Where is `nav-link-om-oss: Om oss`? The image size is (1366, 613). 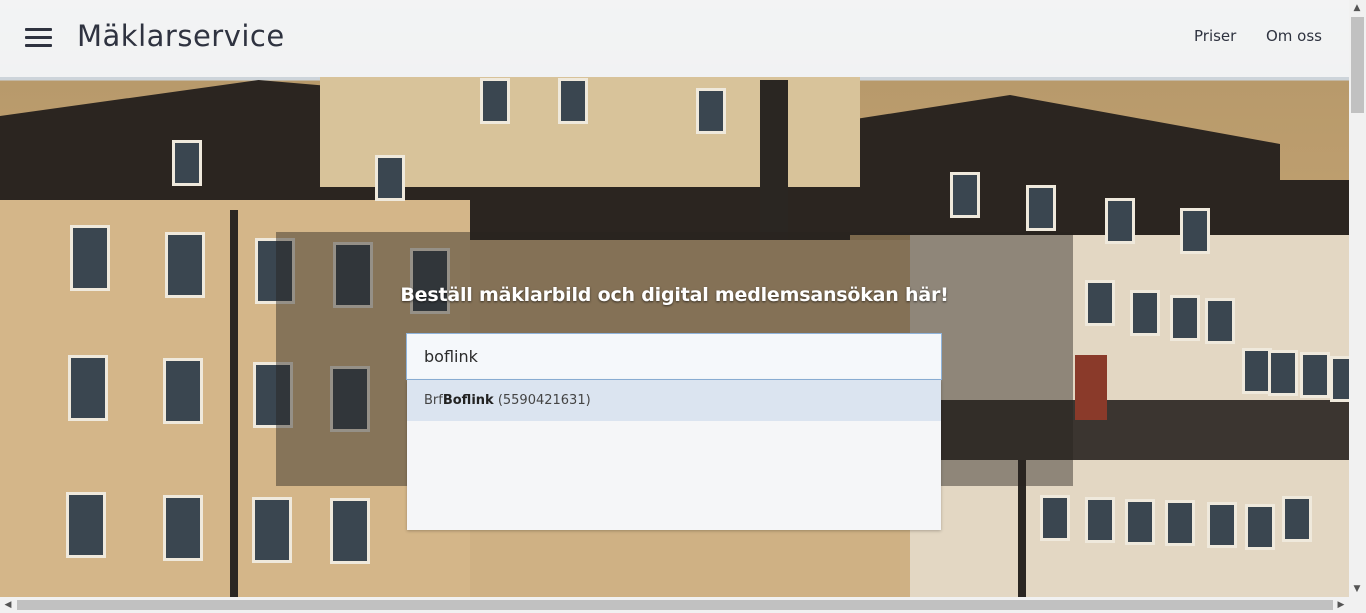 nav-link-om-oss: Om oss is located at coordinates (1294, 36).